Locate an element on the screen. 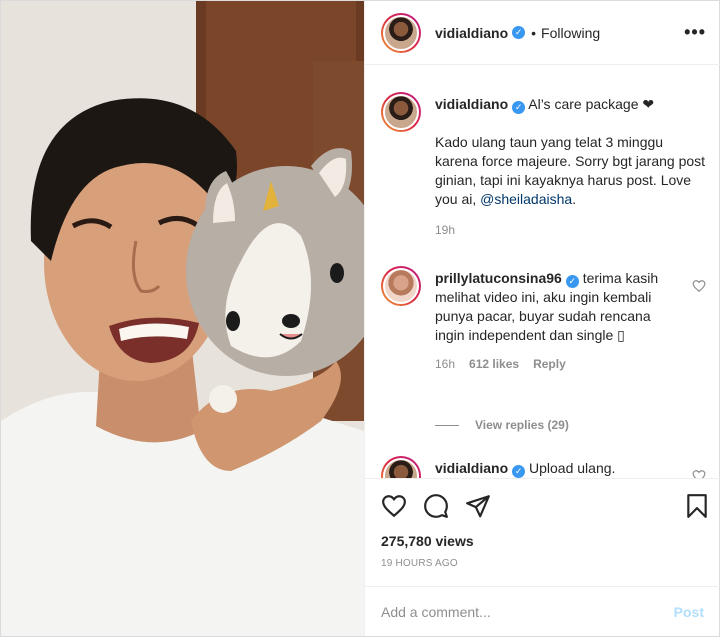  following-button: Following is located at coordinates (570, 33).